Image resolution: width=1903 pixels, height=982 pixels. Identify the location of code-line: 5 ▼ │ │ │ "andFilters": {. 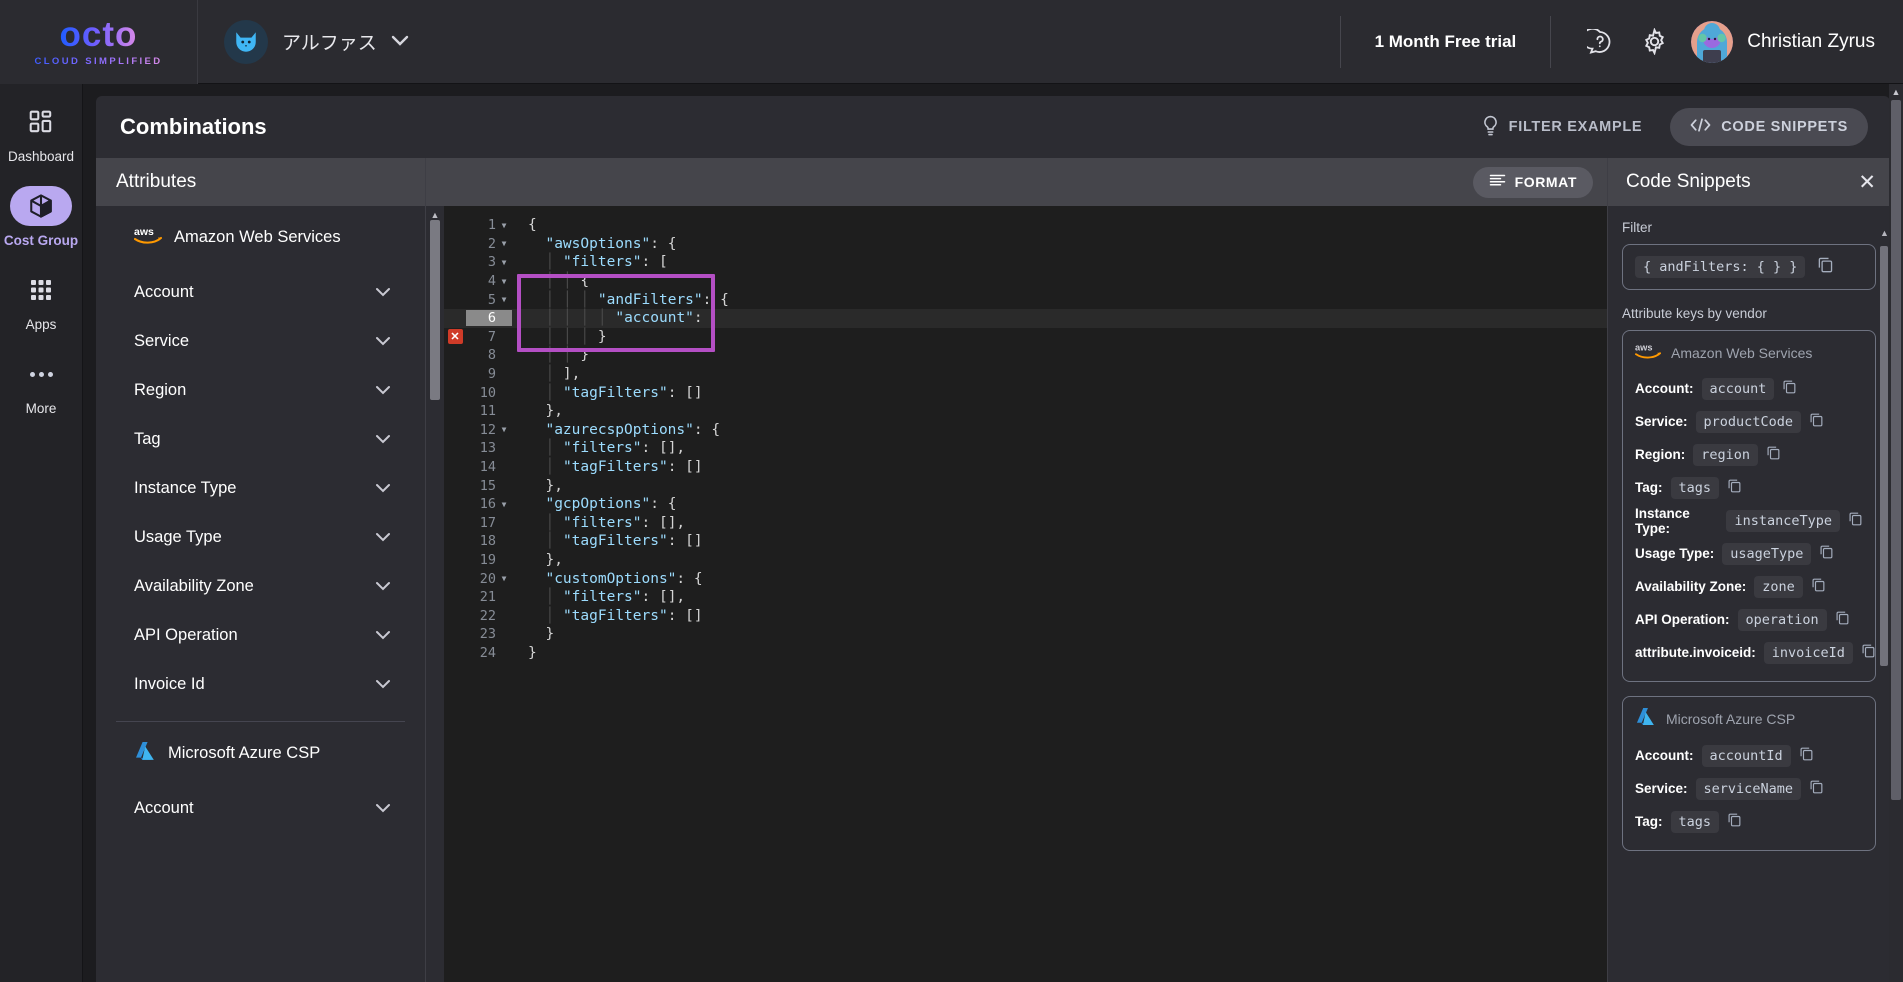
(1025, 299).